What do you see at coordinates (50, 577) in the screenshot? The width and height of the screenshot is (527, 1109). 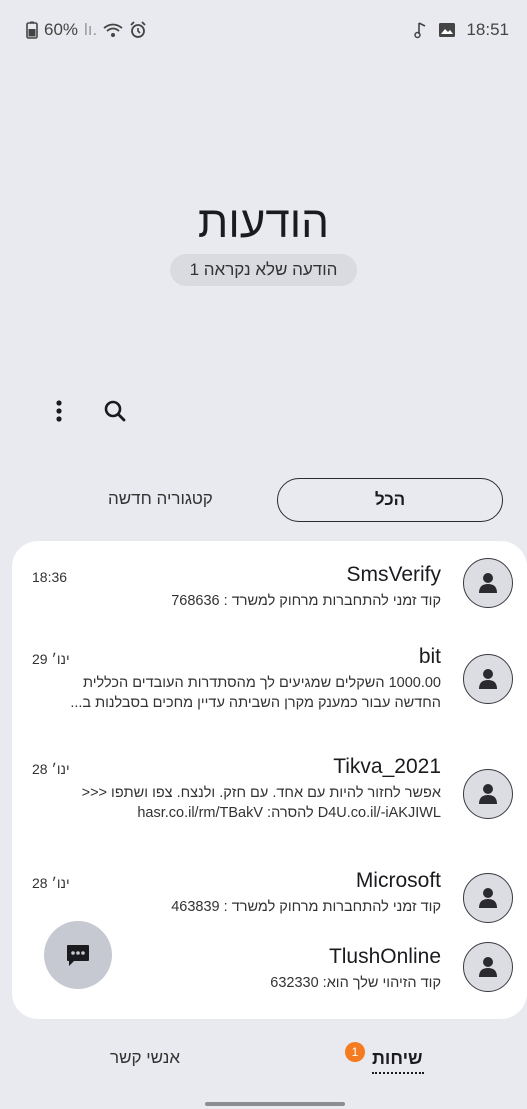 I see `message-time: 18:36` at bounding box center [50, 577].